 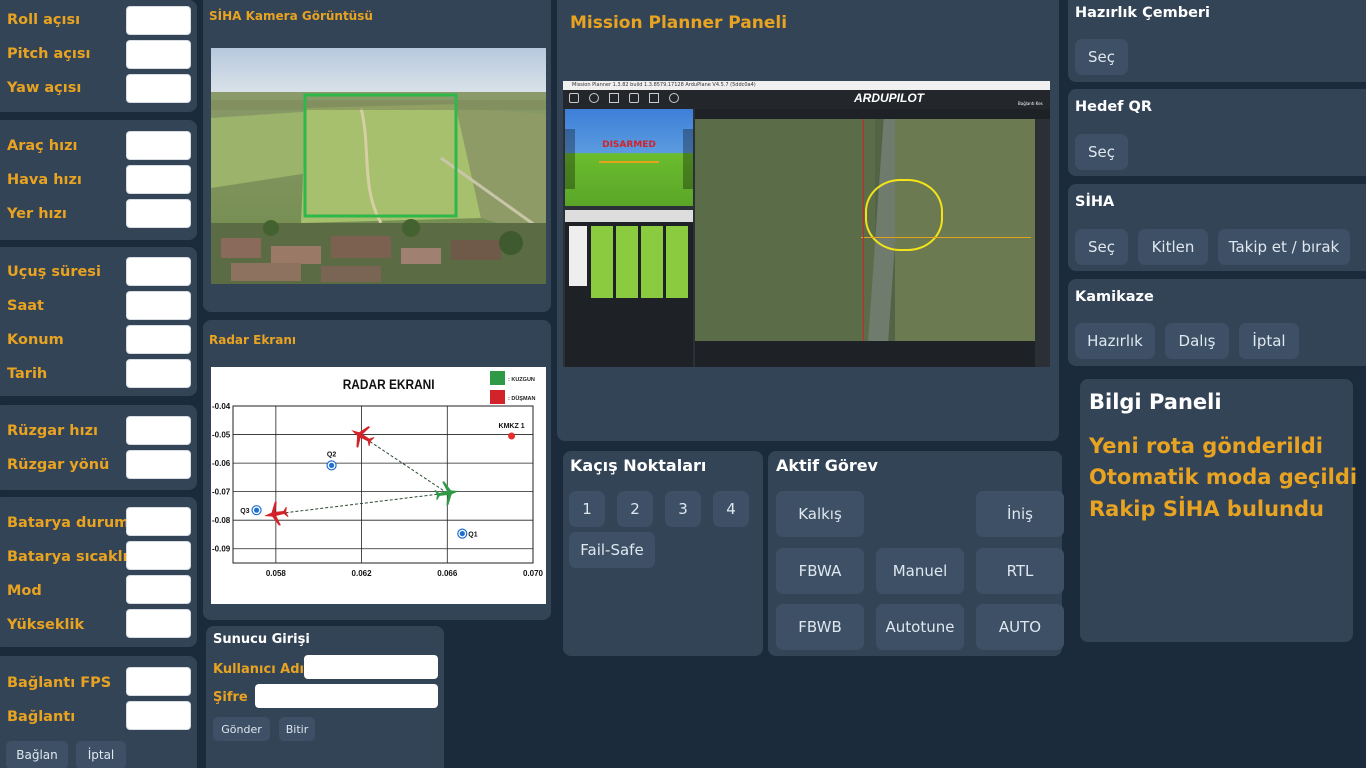 I want to click on y-tick-label: -0.06, so click(x=221, y=463).